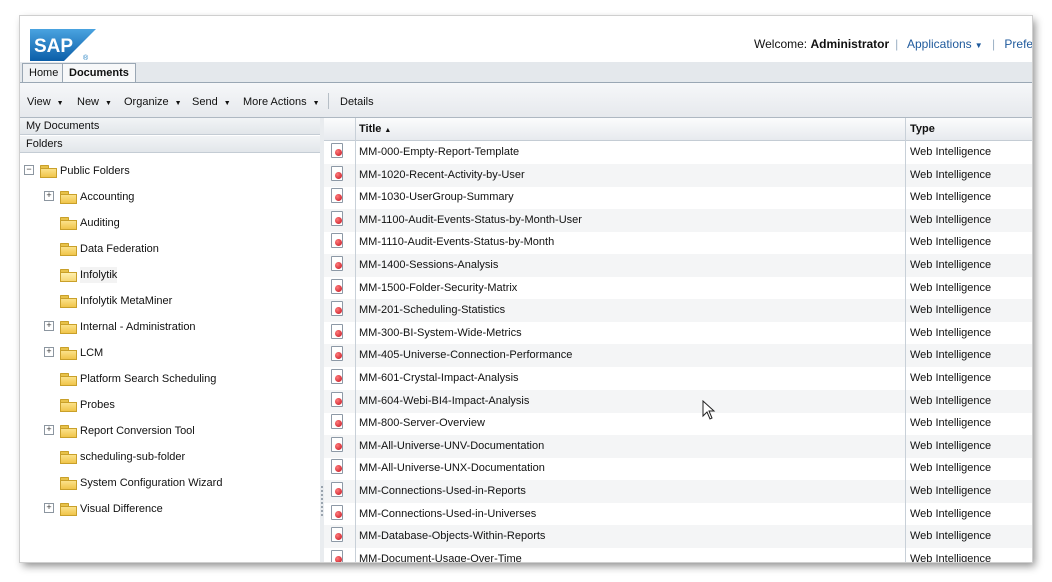  I want to click on document-title: MM-000-Empty-Report-Template, so click(439, 152).